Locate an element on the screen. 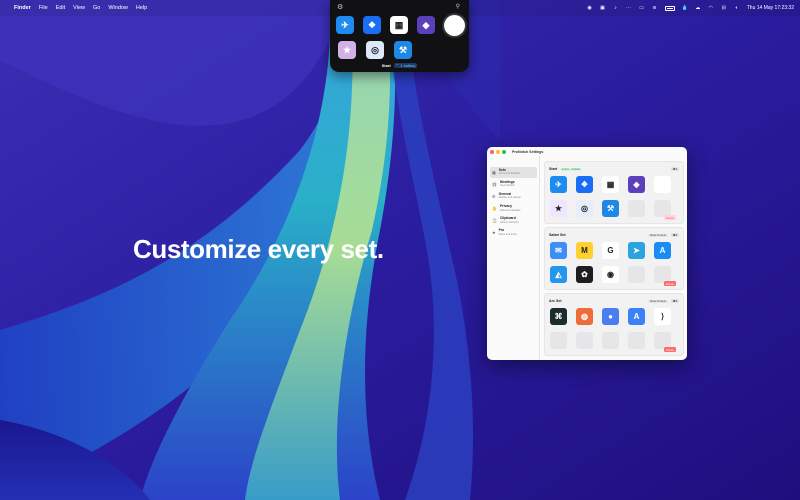 This screenshot has height=500, width=800. sidebar-item-bindings: ⛓ Bindings Keys binded is located at coordinates (513, 184).